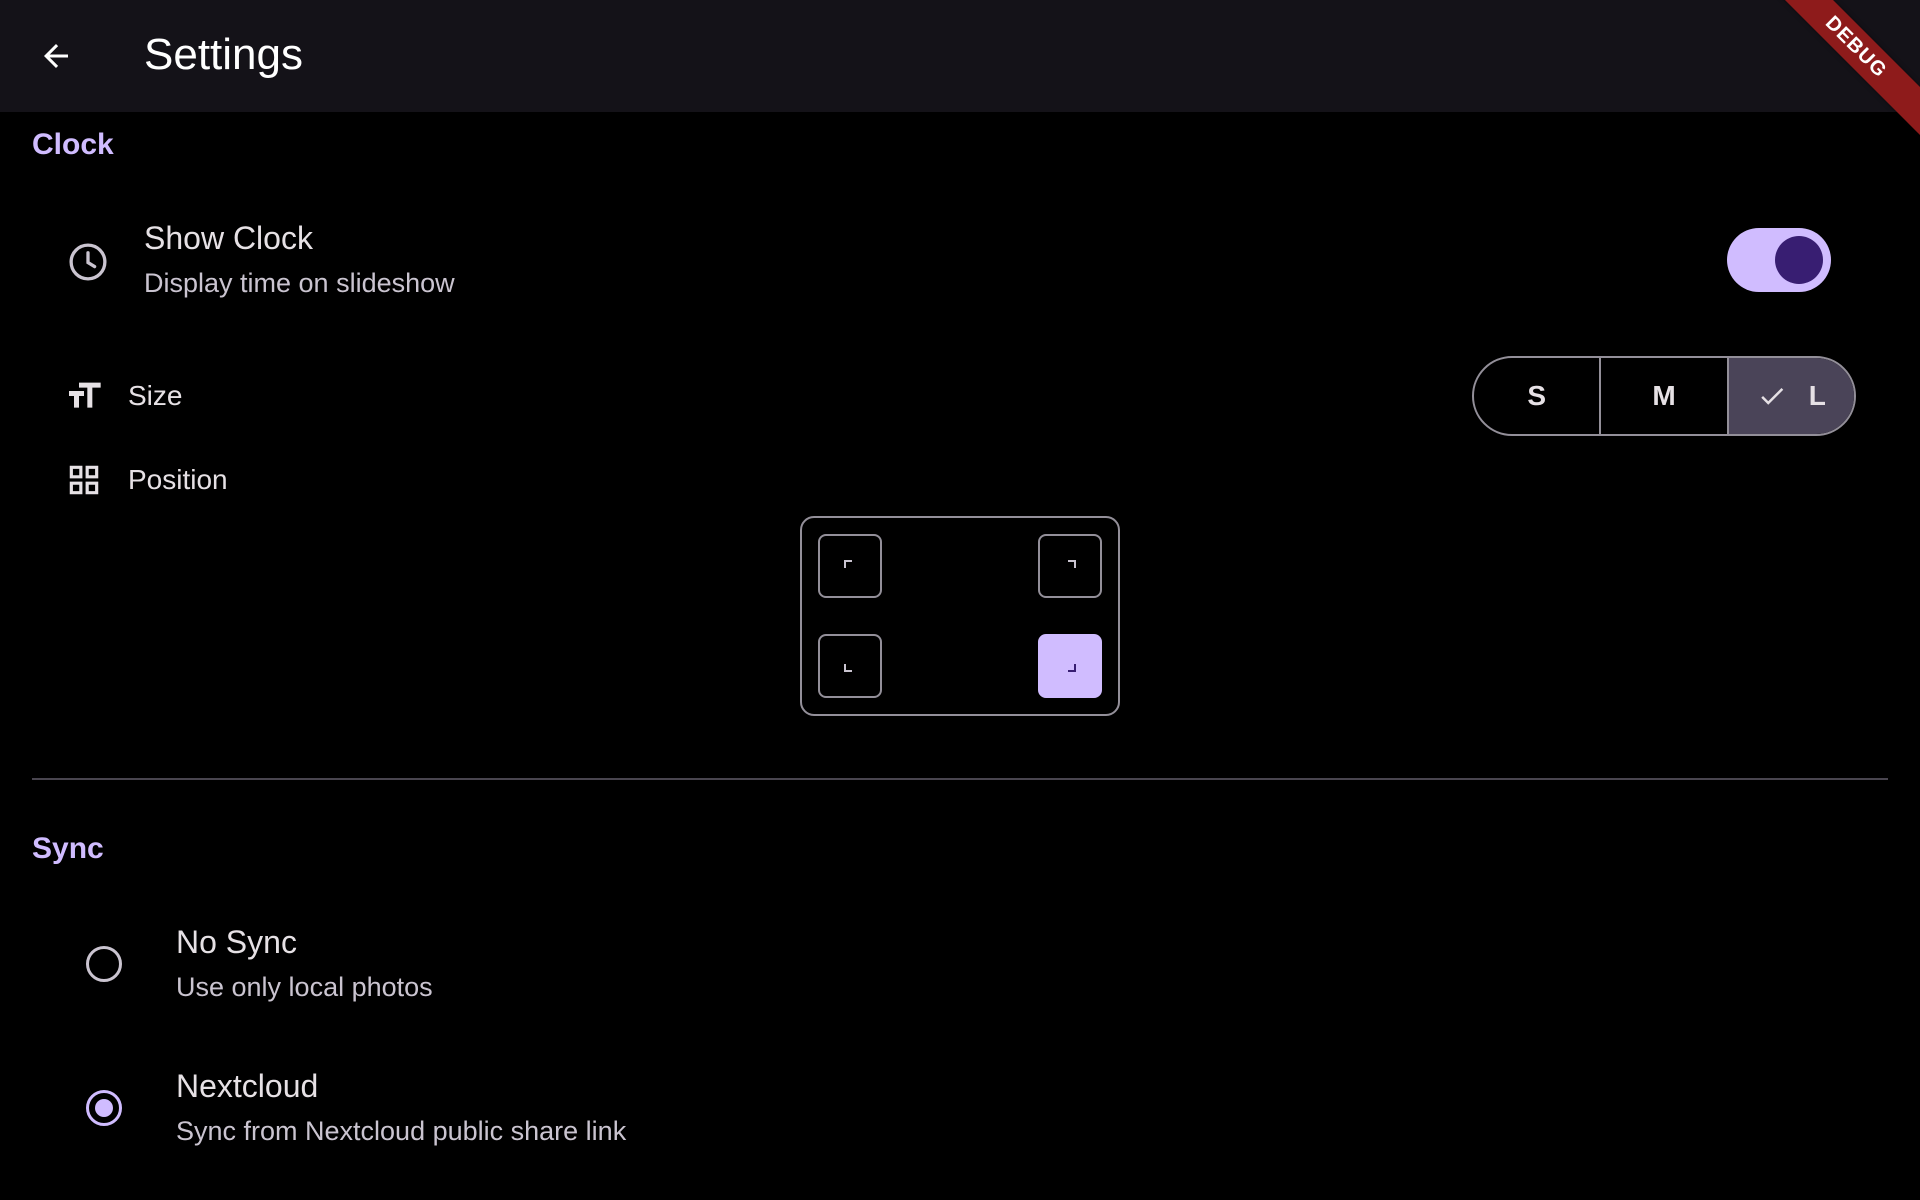  I want to click on position-top-right, so click(1070, 566).